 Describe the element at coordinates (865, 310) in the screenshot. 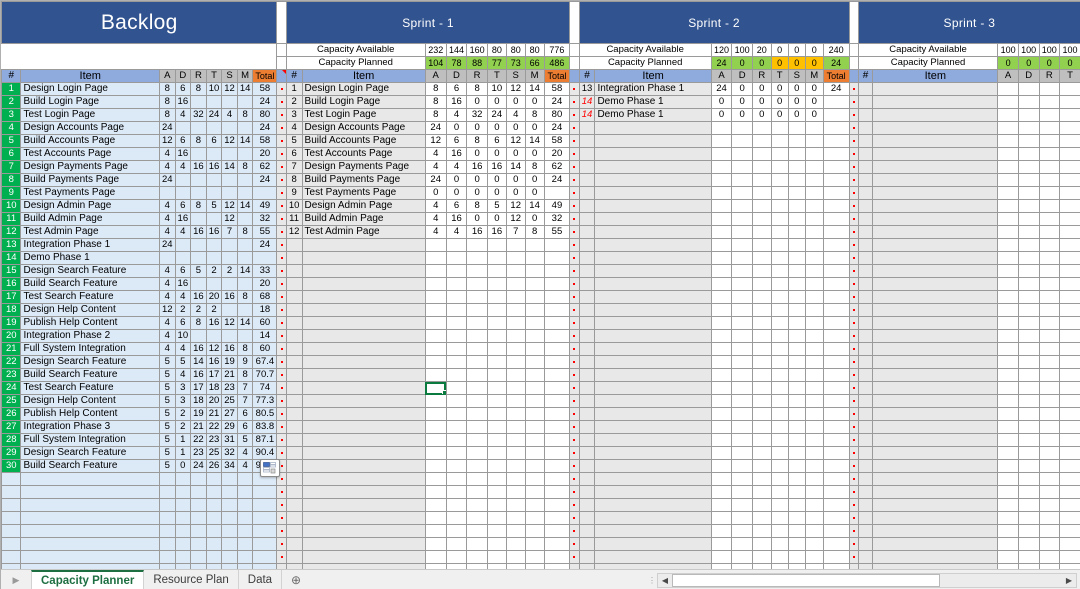

I see `sprint-3-row-number` at that location.